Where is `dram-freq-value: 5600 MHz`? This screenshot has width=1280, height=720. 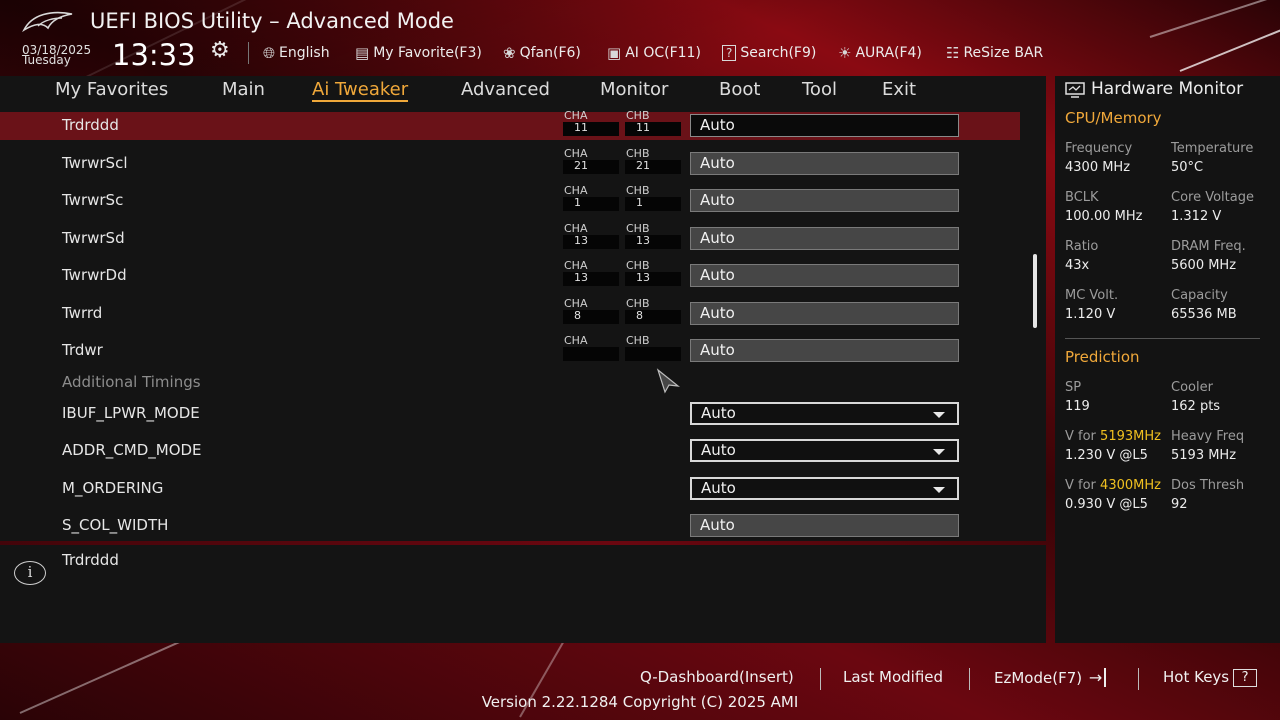 dram-freq-value: 5600 MHz is located at coordinates (1204, 265).